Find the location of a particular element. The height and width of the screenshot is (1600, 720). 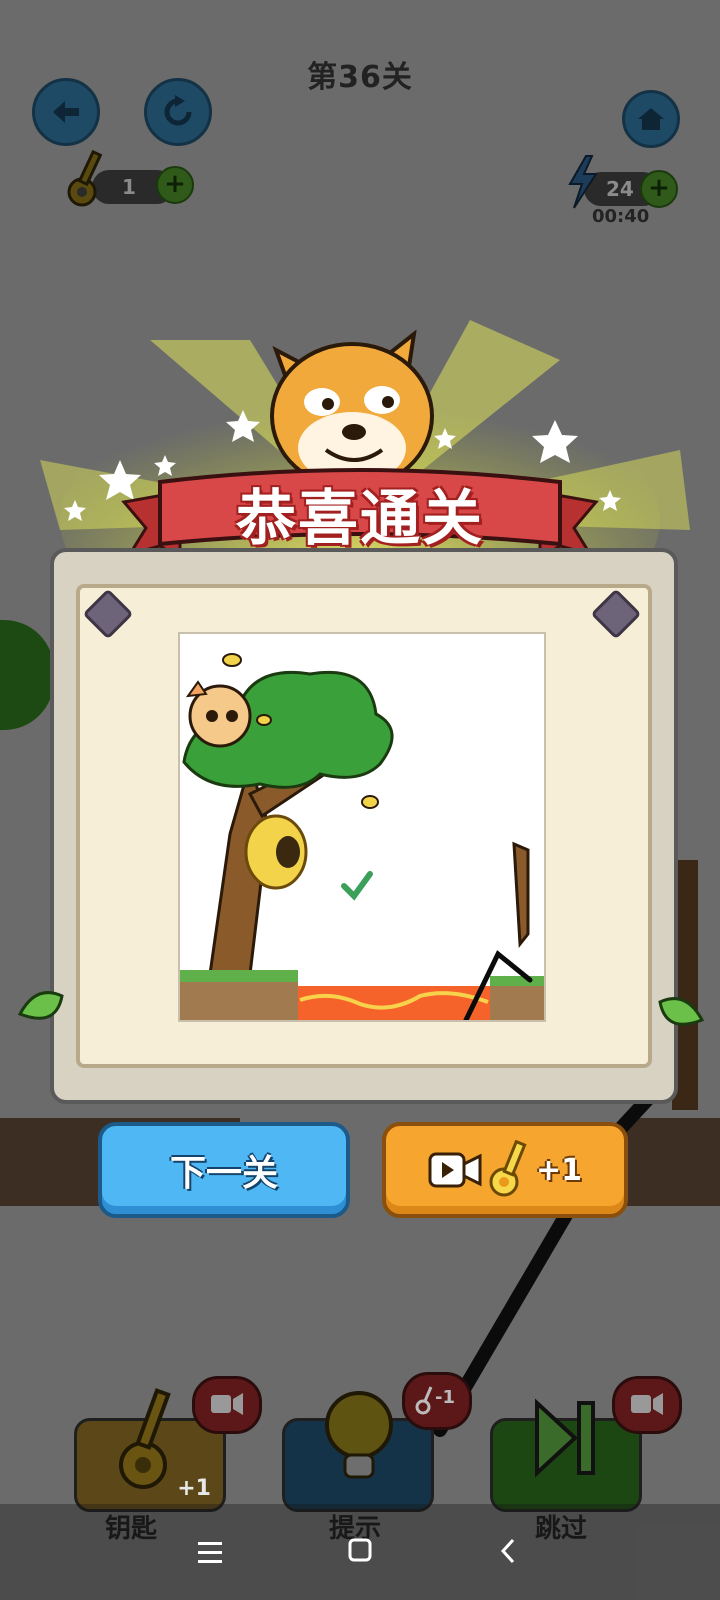

energy-count: 24 is located at coordinates (620, 189).